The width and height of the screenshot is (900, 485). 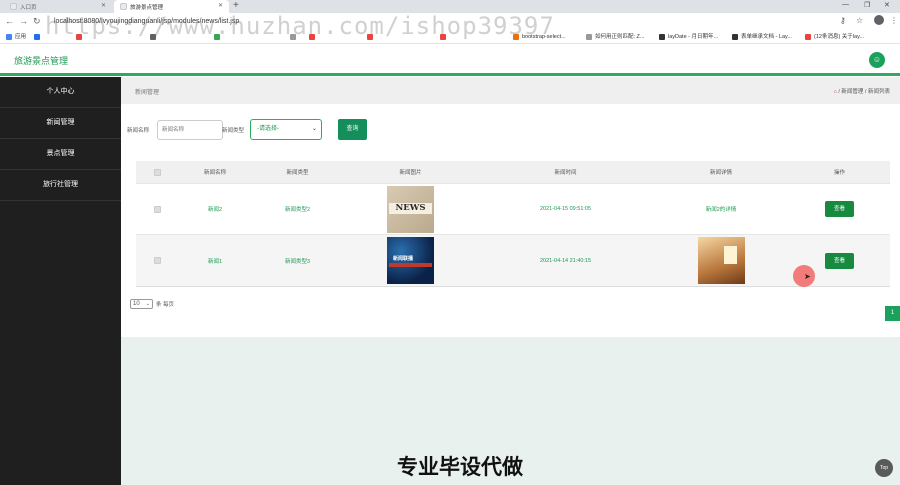 I want to click on minimize-icon: —, so click(x=845, y=4).